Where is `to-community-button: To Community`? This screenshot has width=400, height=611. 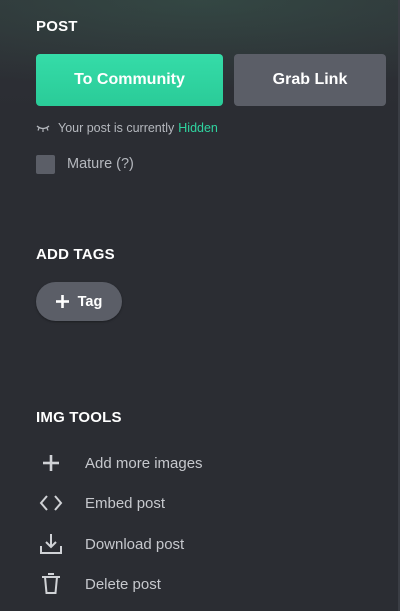
to-community-button: To Community is located at coordinates (129, 80).